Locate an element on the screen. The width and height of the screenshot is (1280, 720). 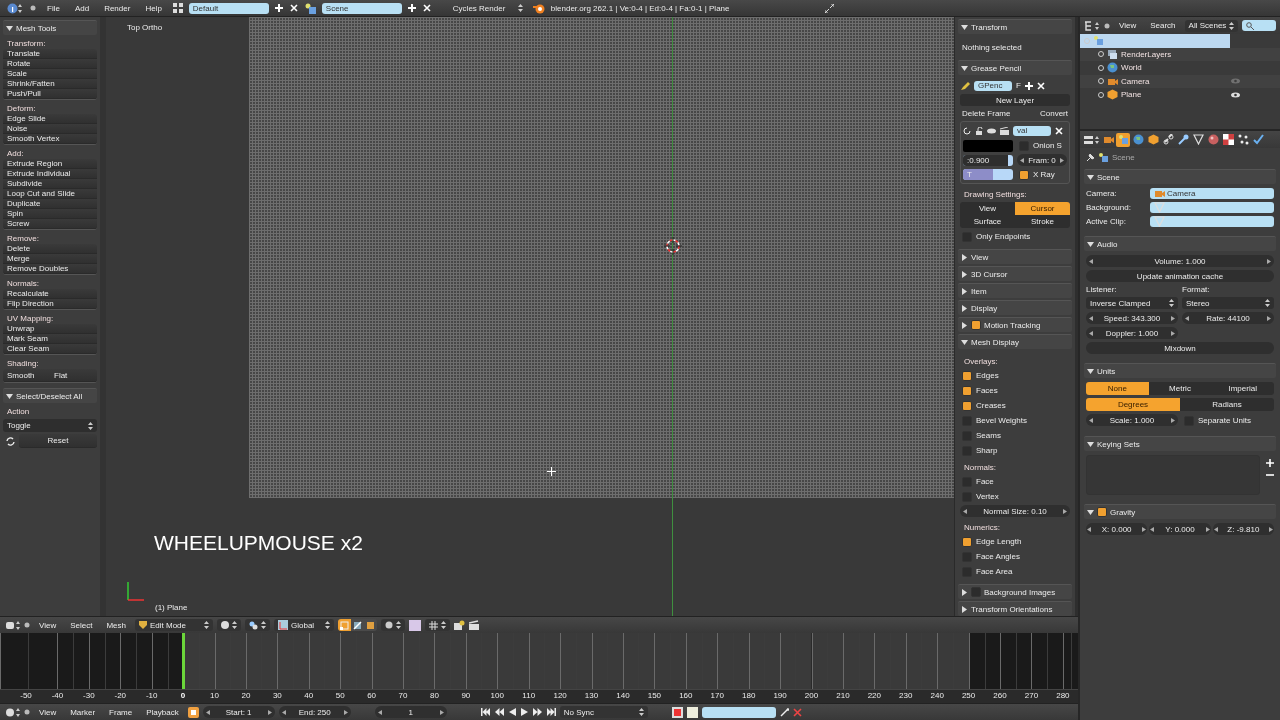
editor-type-icon is located at coordinates (13, 625).